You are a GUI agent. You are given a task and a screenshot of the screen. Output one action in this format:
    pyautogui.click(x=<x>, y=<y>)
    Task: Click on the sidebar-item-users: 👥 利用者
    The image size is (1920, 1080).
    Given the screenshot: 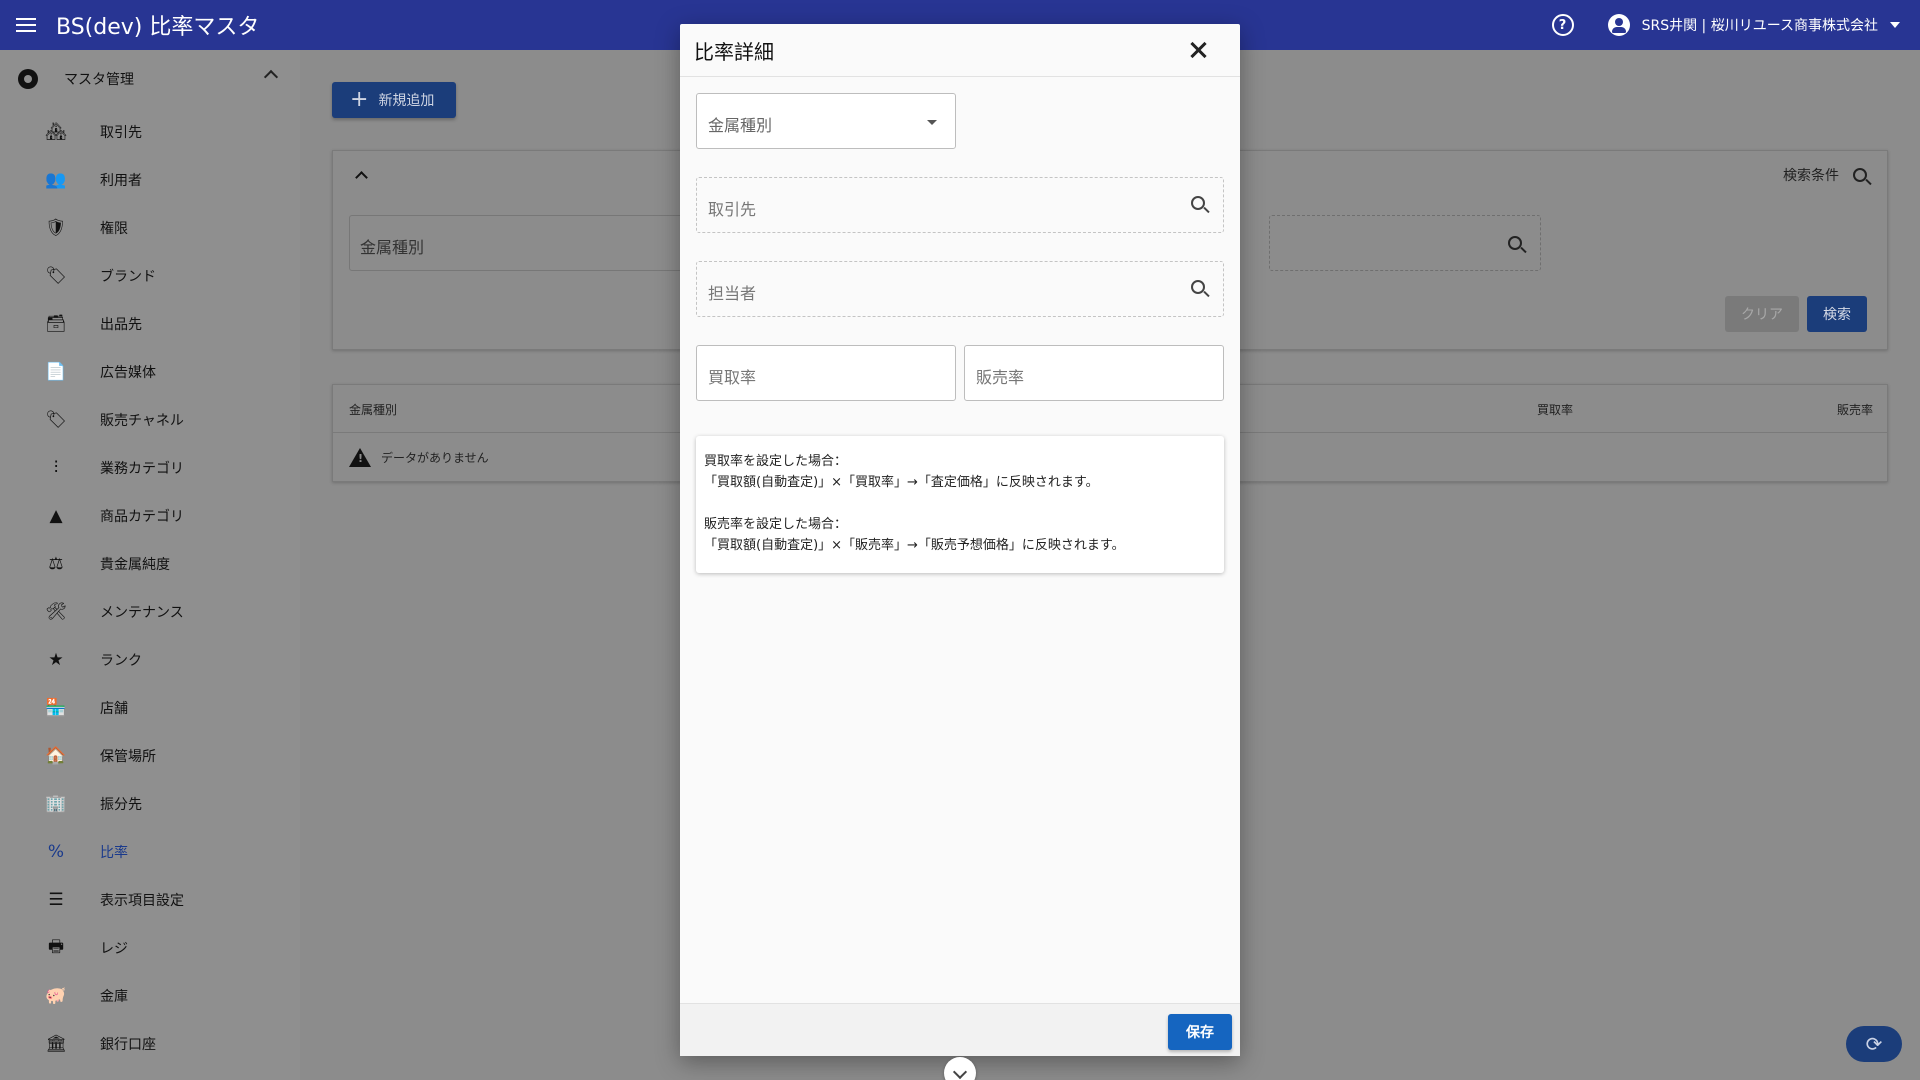 What is the action you would take?
    pyautogui.click(x=150, y=180)
    